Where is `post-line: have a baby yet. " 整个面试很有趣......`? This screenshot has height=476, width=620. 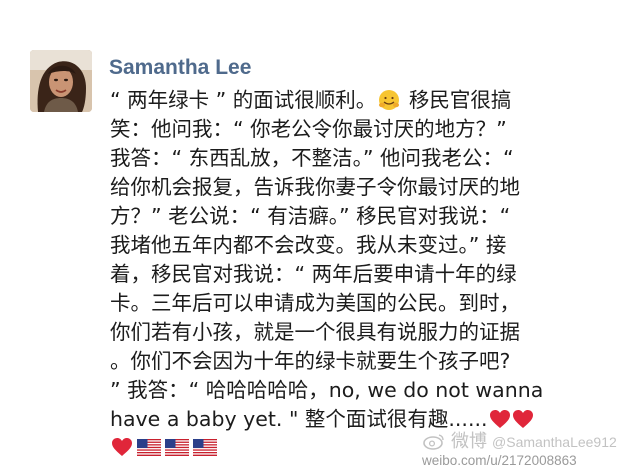
post-line: have a baby yet. " 整个面试很有趣...... is located at coordinates (350, 419).